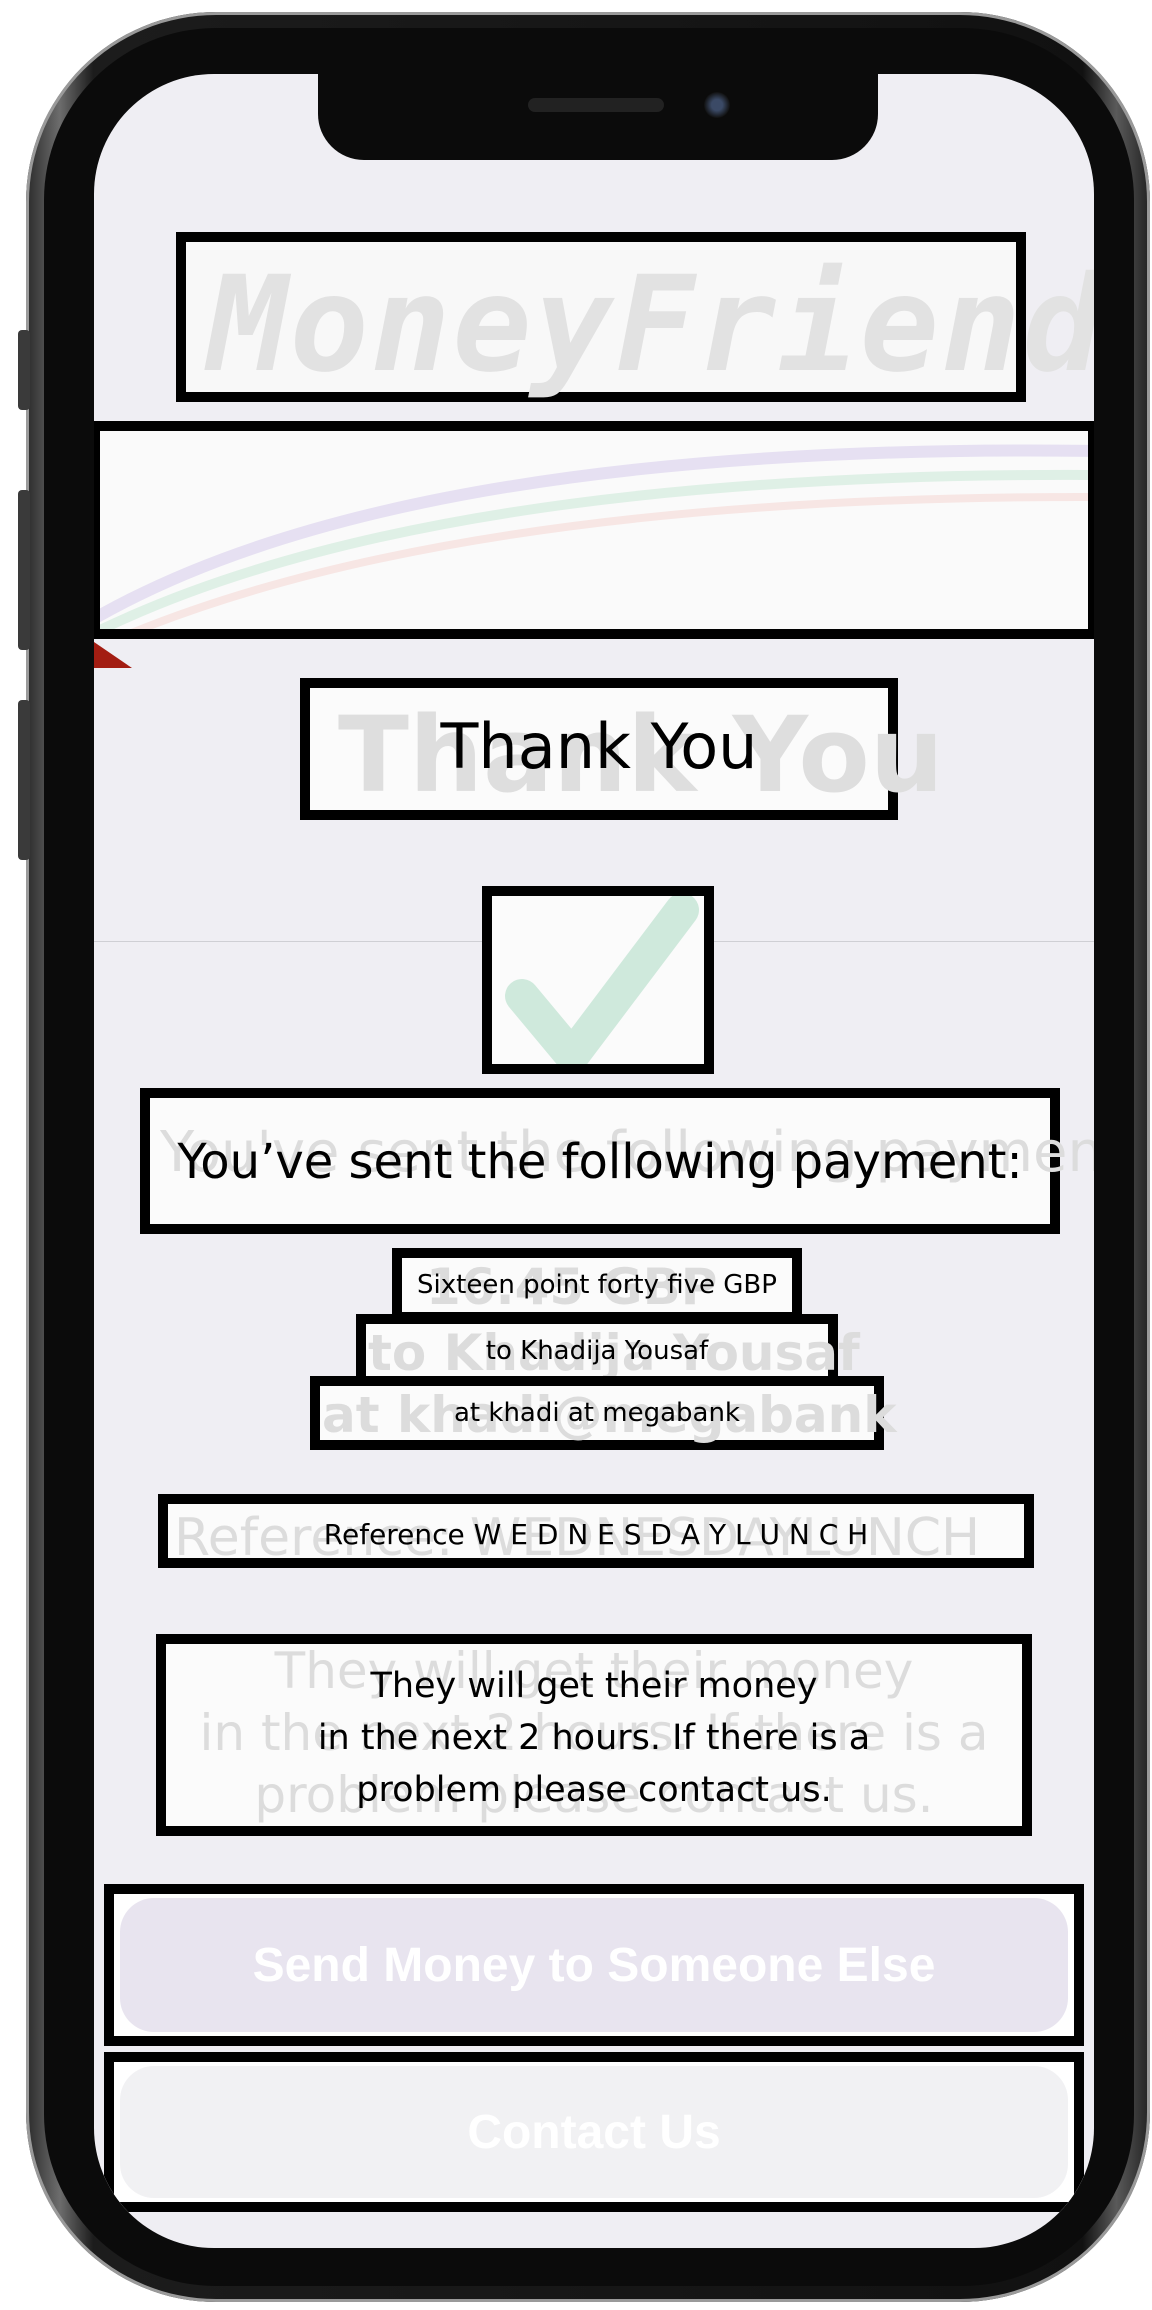 This screenshot has width=1152, height=2310. I want to click on payment-amount: Sixteen point forty five GBP, so click(597, 1285).